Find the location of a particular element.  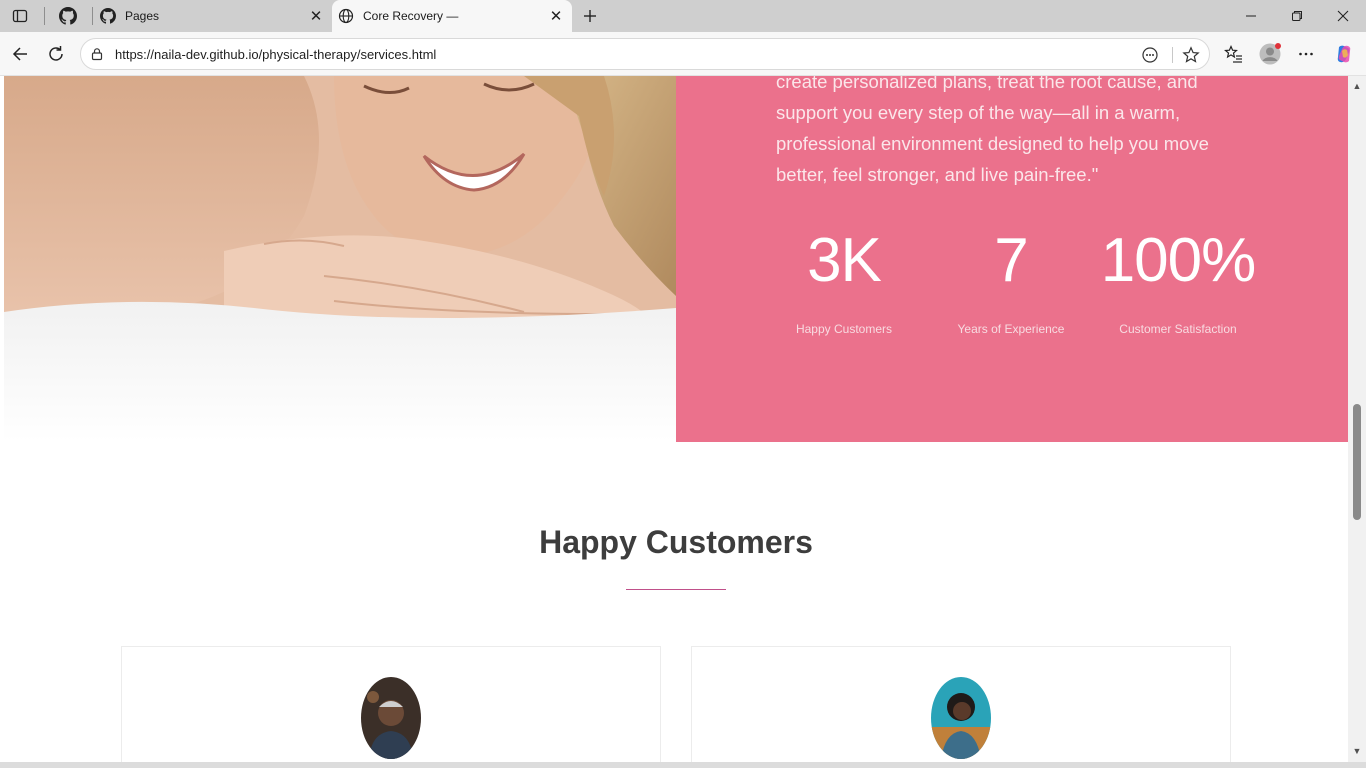

sidebar-toggle-button is located at coordinates (20, 16).